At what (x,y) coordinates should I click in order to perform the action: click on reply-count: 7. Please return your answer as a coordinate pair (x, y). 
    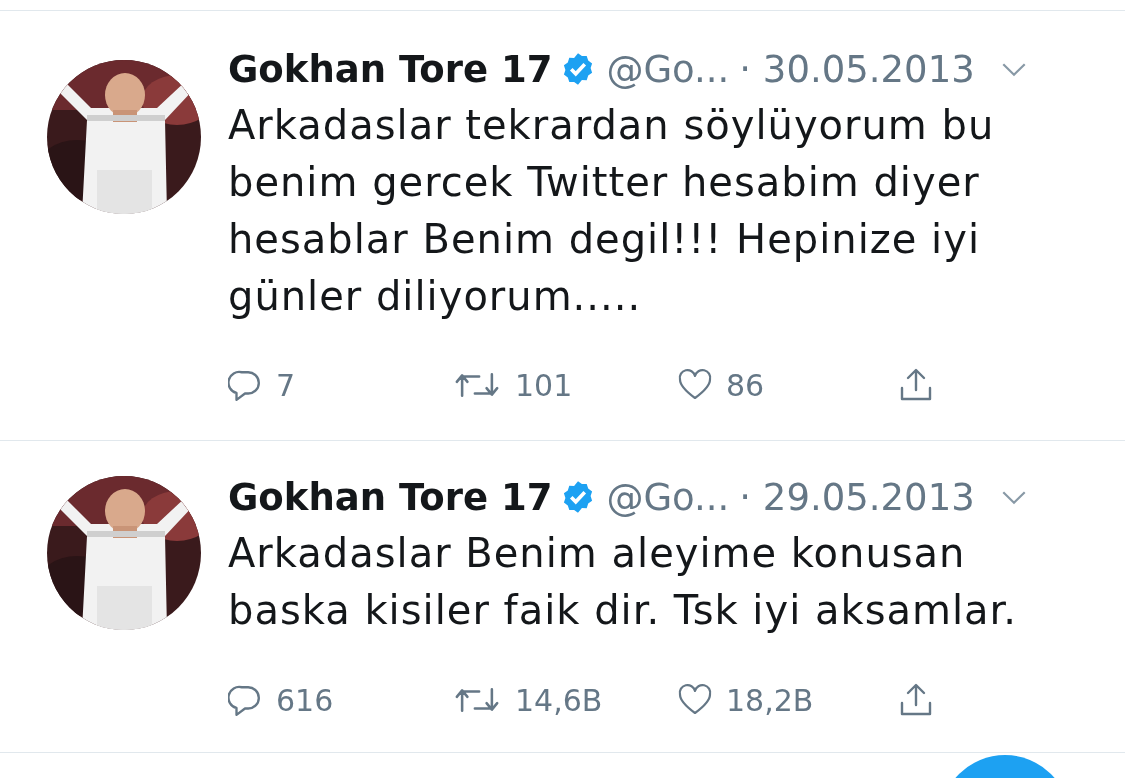
    Looking at the image, I should click on (286, 385).